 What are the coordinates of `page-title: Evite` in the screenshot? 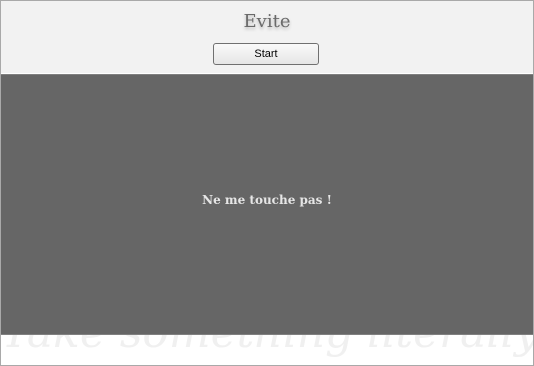 It's located at (267, 21).